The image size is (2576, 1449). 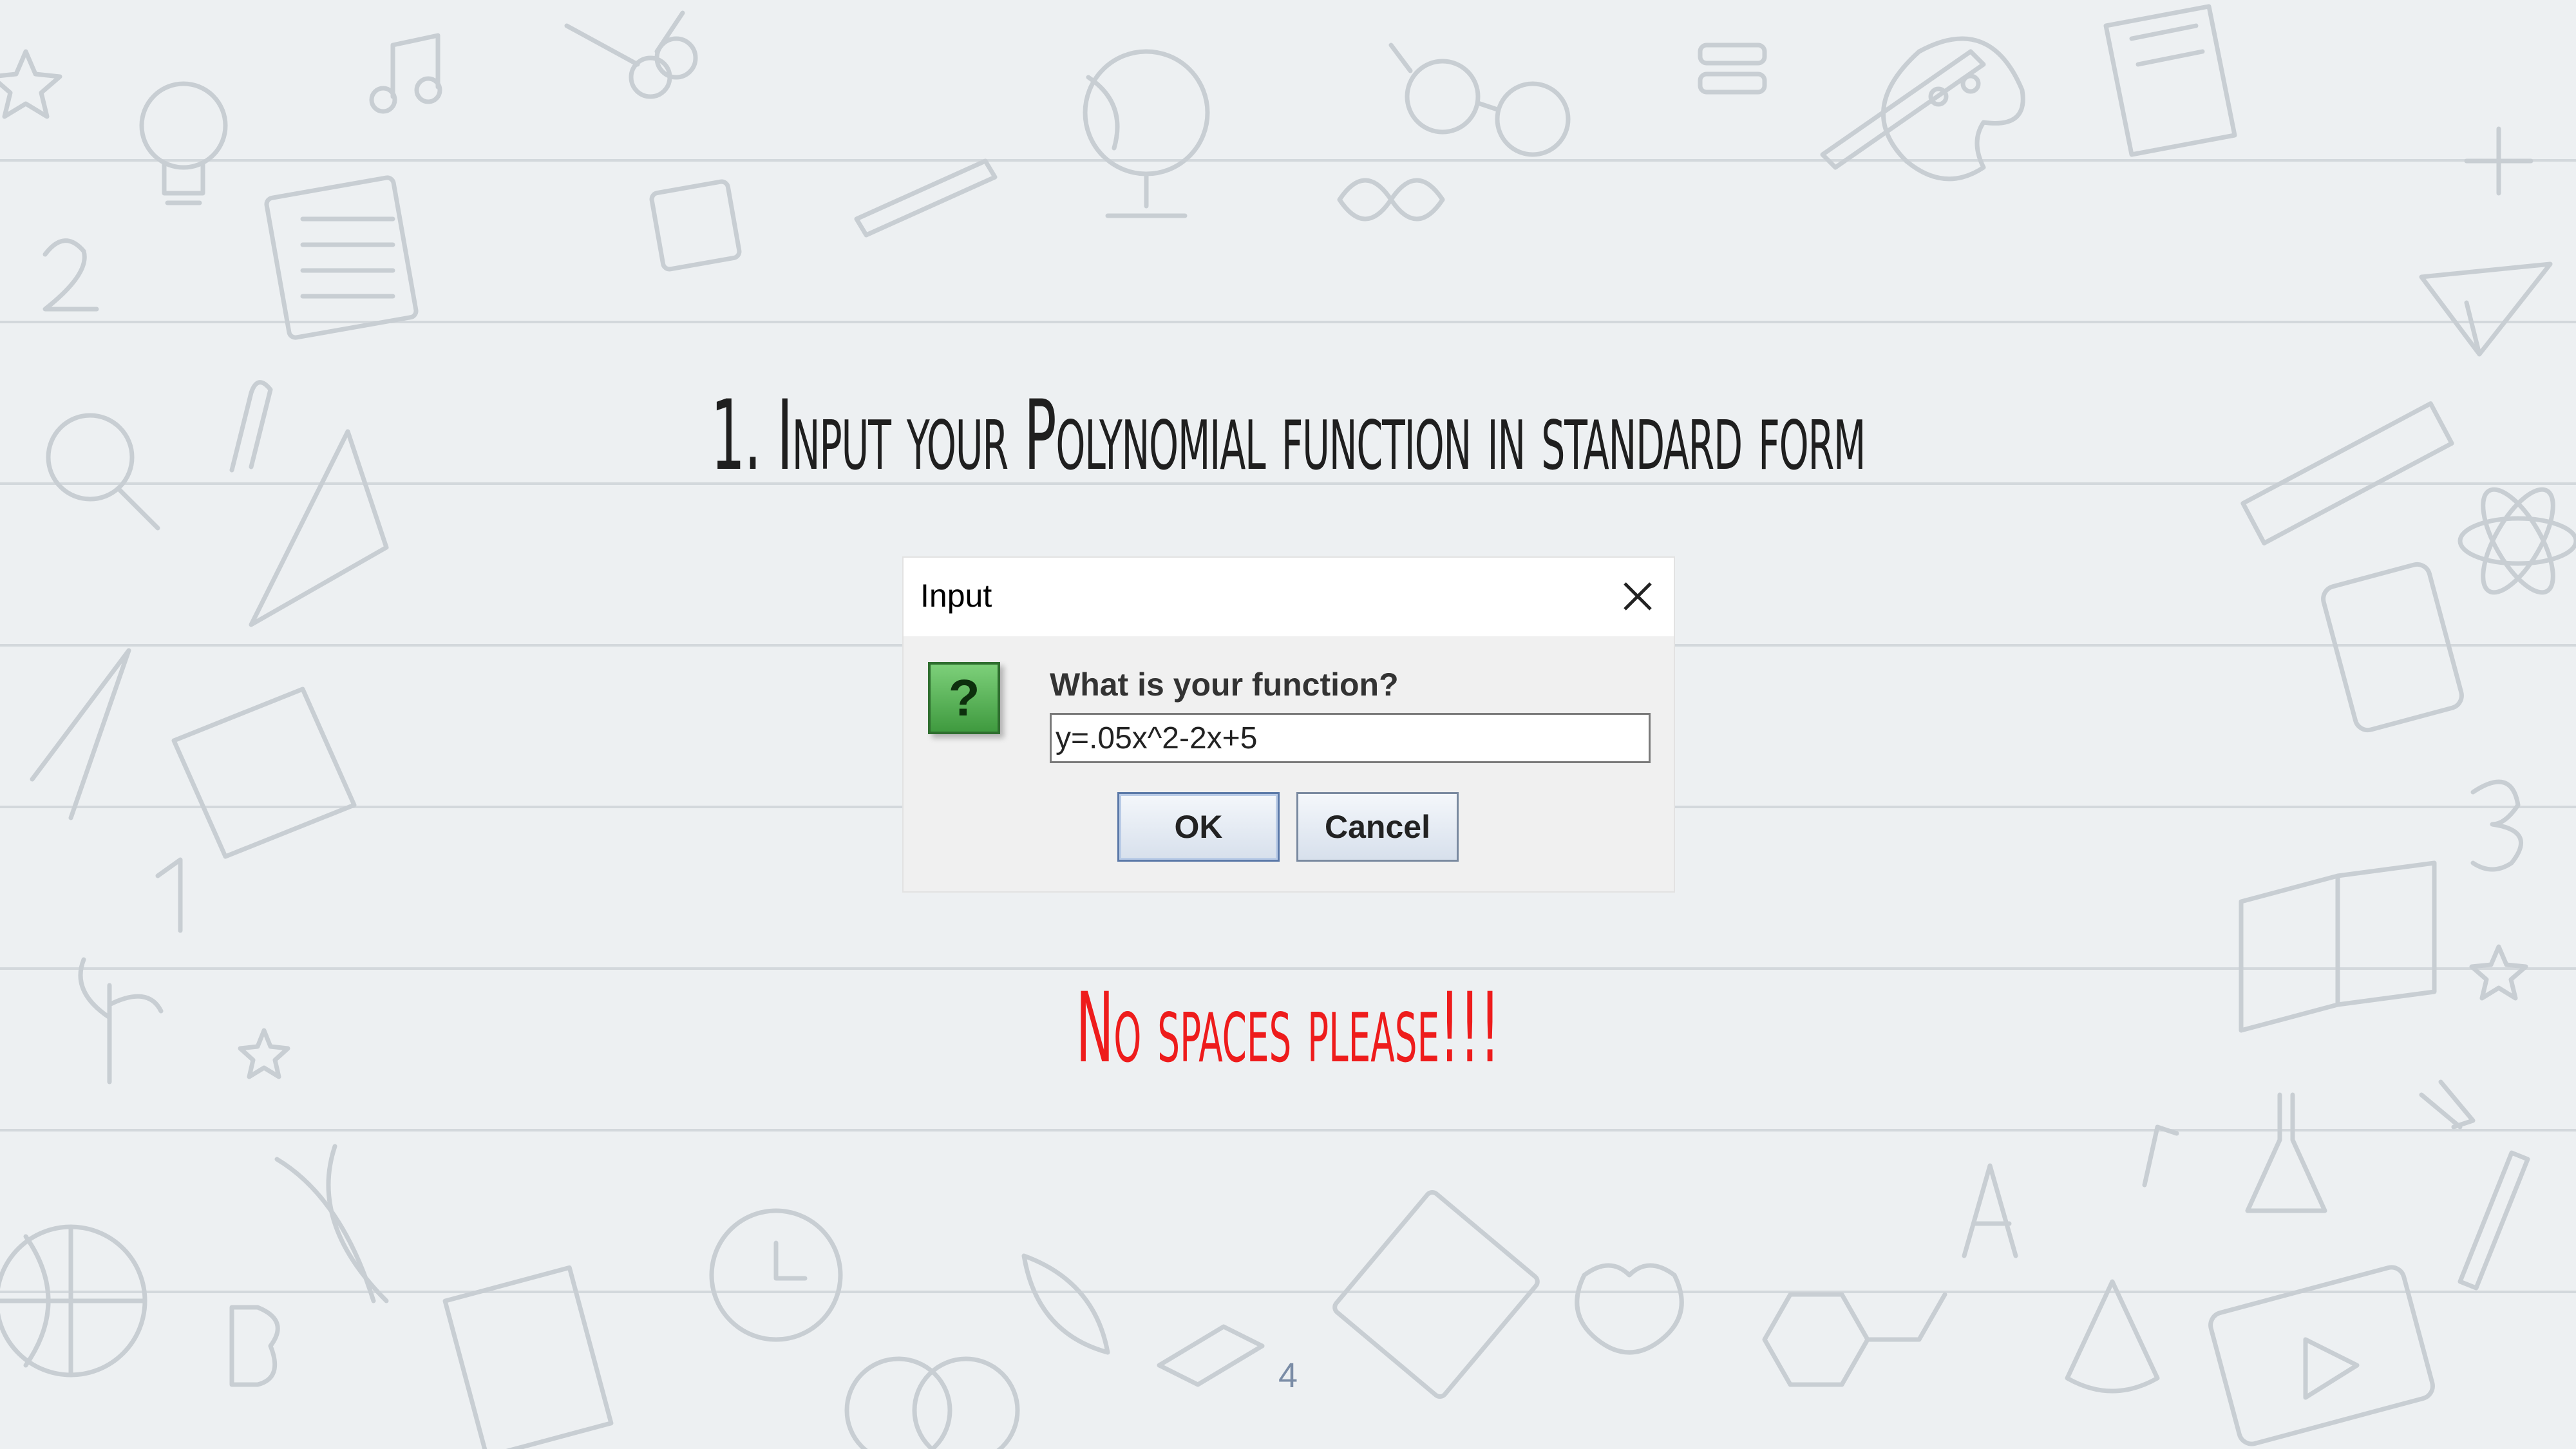 What do you see at coordinates (631, 54) in the screenshot?
I see `scissors-doodle` at bounding box center [631, 54].